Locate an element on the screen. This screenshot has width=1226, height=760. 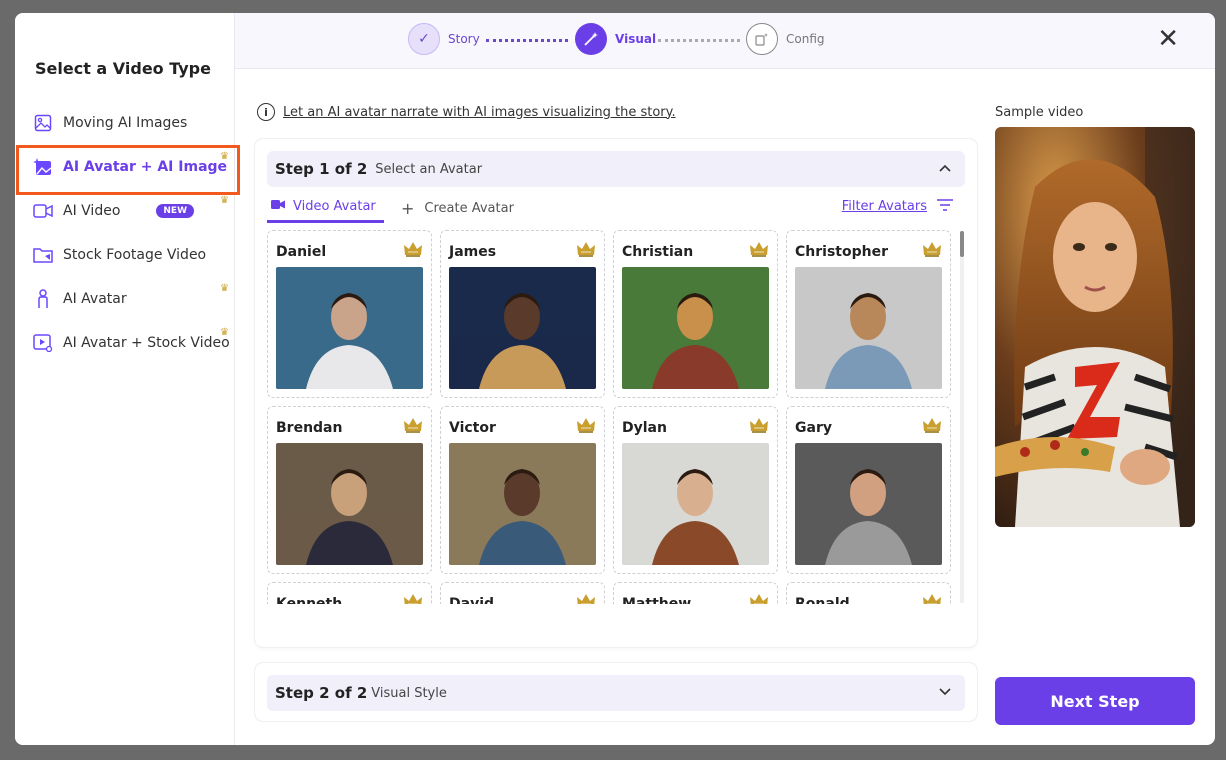
plus-icon: + is located at coordinates (408, 208).